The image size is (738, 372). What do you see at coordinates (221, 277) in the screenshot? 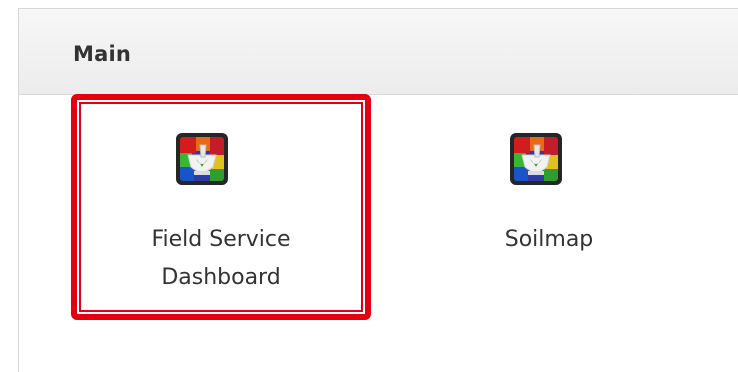
I see `tile-label-line2: Dashboard` at bounding box center [221, 277].